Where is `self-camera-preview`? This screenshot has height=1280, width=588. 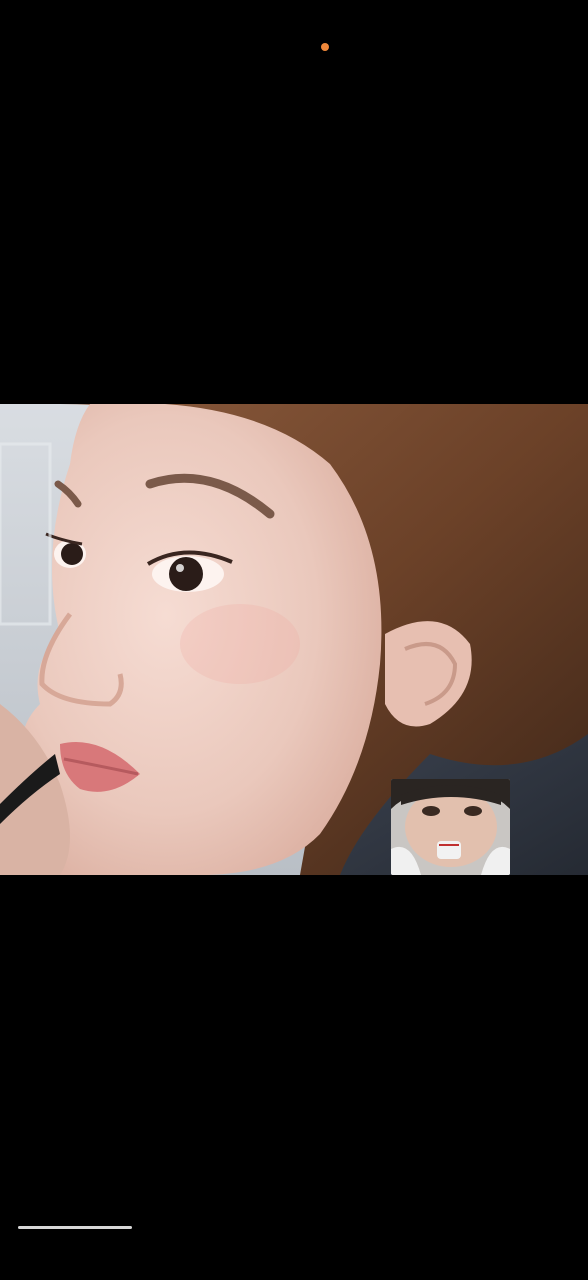
self-camera-preview is located at coordinates (450, 827).